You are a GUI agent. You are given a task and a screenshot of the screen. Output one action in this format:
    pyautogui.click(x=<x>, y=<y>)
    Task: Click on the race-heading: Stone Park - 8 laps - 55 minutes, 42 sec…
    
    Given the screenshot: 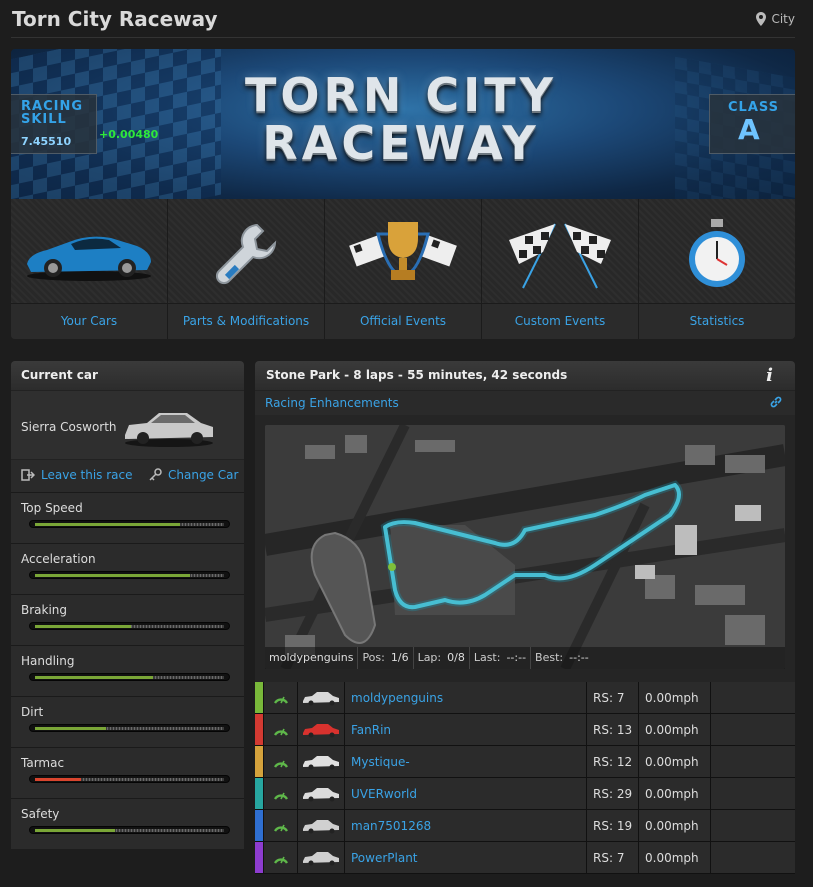 What is the action you would take?
    pyautogui.click(x=525, y=375)
    